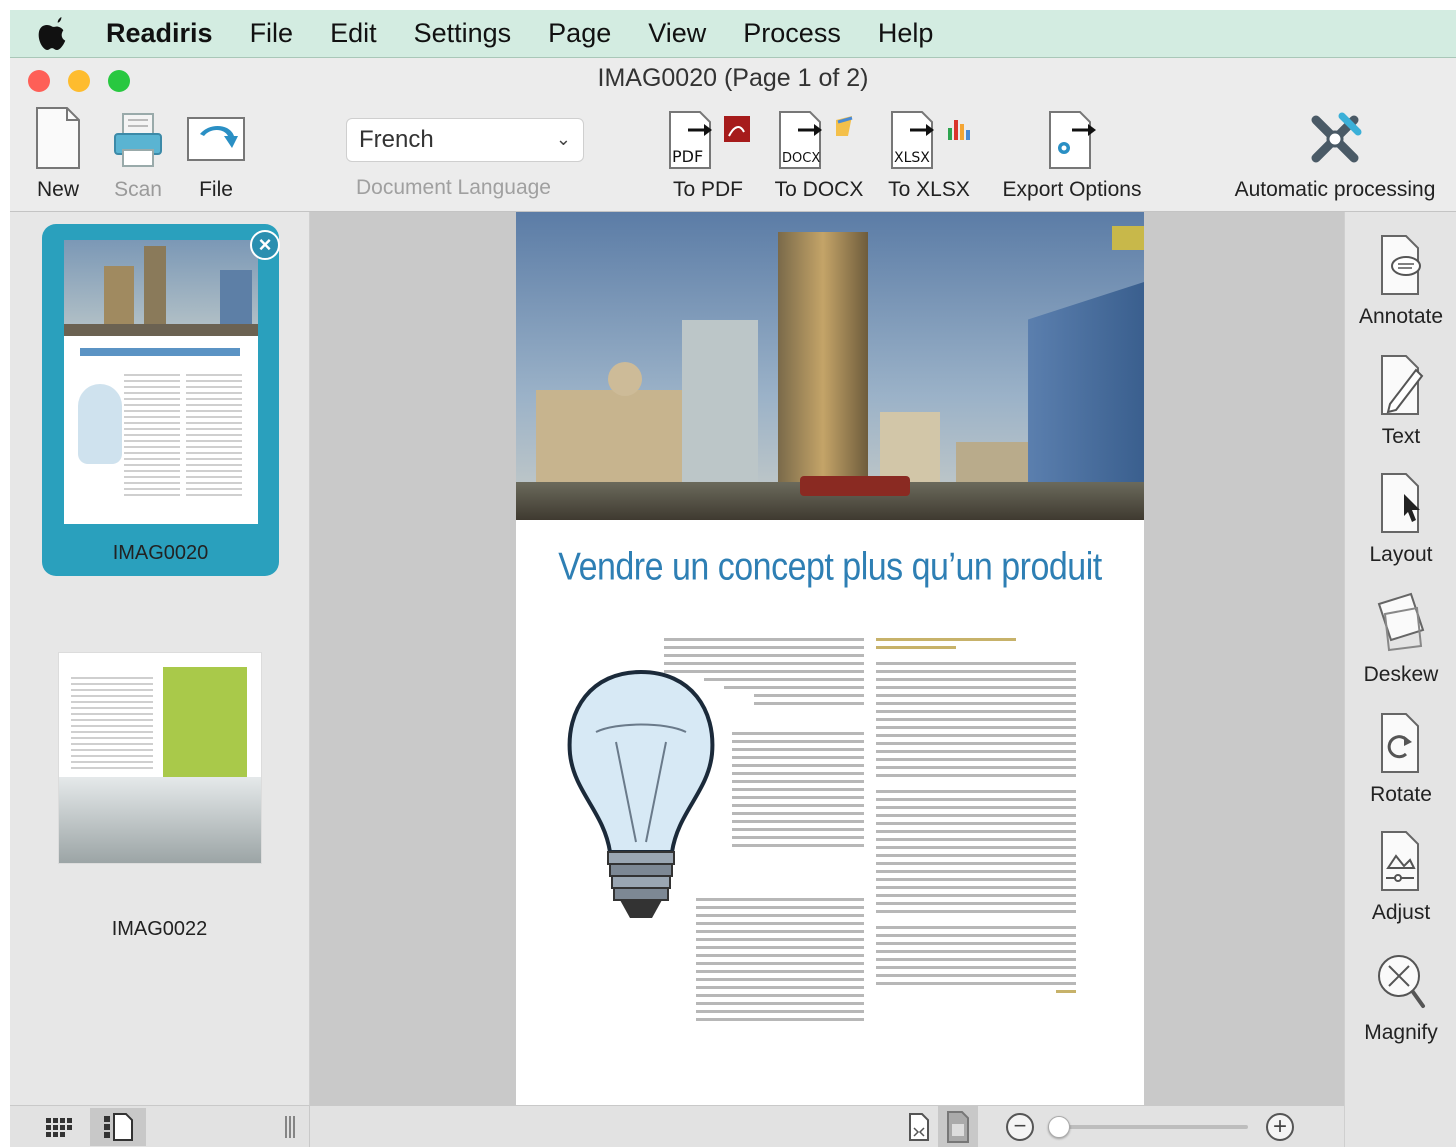  What do you see at coordinates (265, 245) in the screenshot?
I see `close-thumbnail-icon: ×` at bounding box center [265, 245].